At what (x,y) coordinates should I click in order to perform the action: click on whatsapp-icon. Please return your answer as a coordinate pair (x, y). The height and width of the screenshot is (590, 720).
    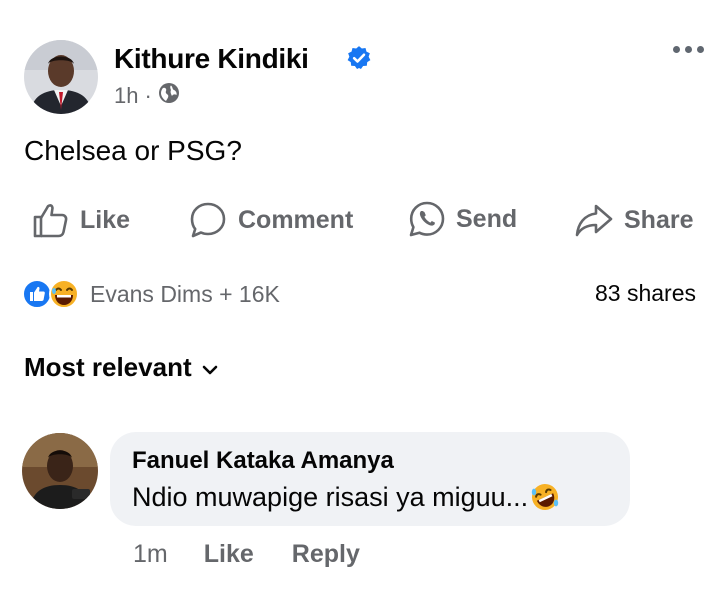
    Looking at the image, I should click on (427, 219).